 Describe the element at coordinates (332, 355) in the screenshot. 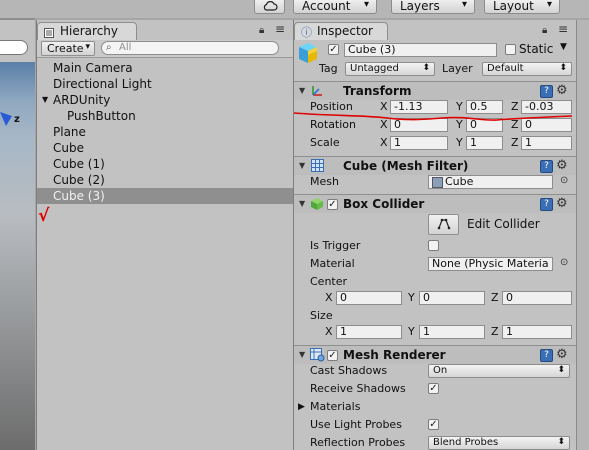

I see `mesh-renderer-enabled-checkbox: ✓` at that location.